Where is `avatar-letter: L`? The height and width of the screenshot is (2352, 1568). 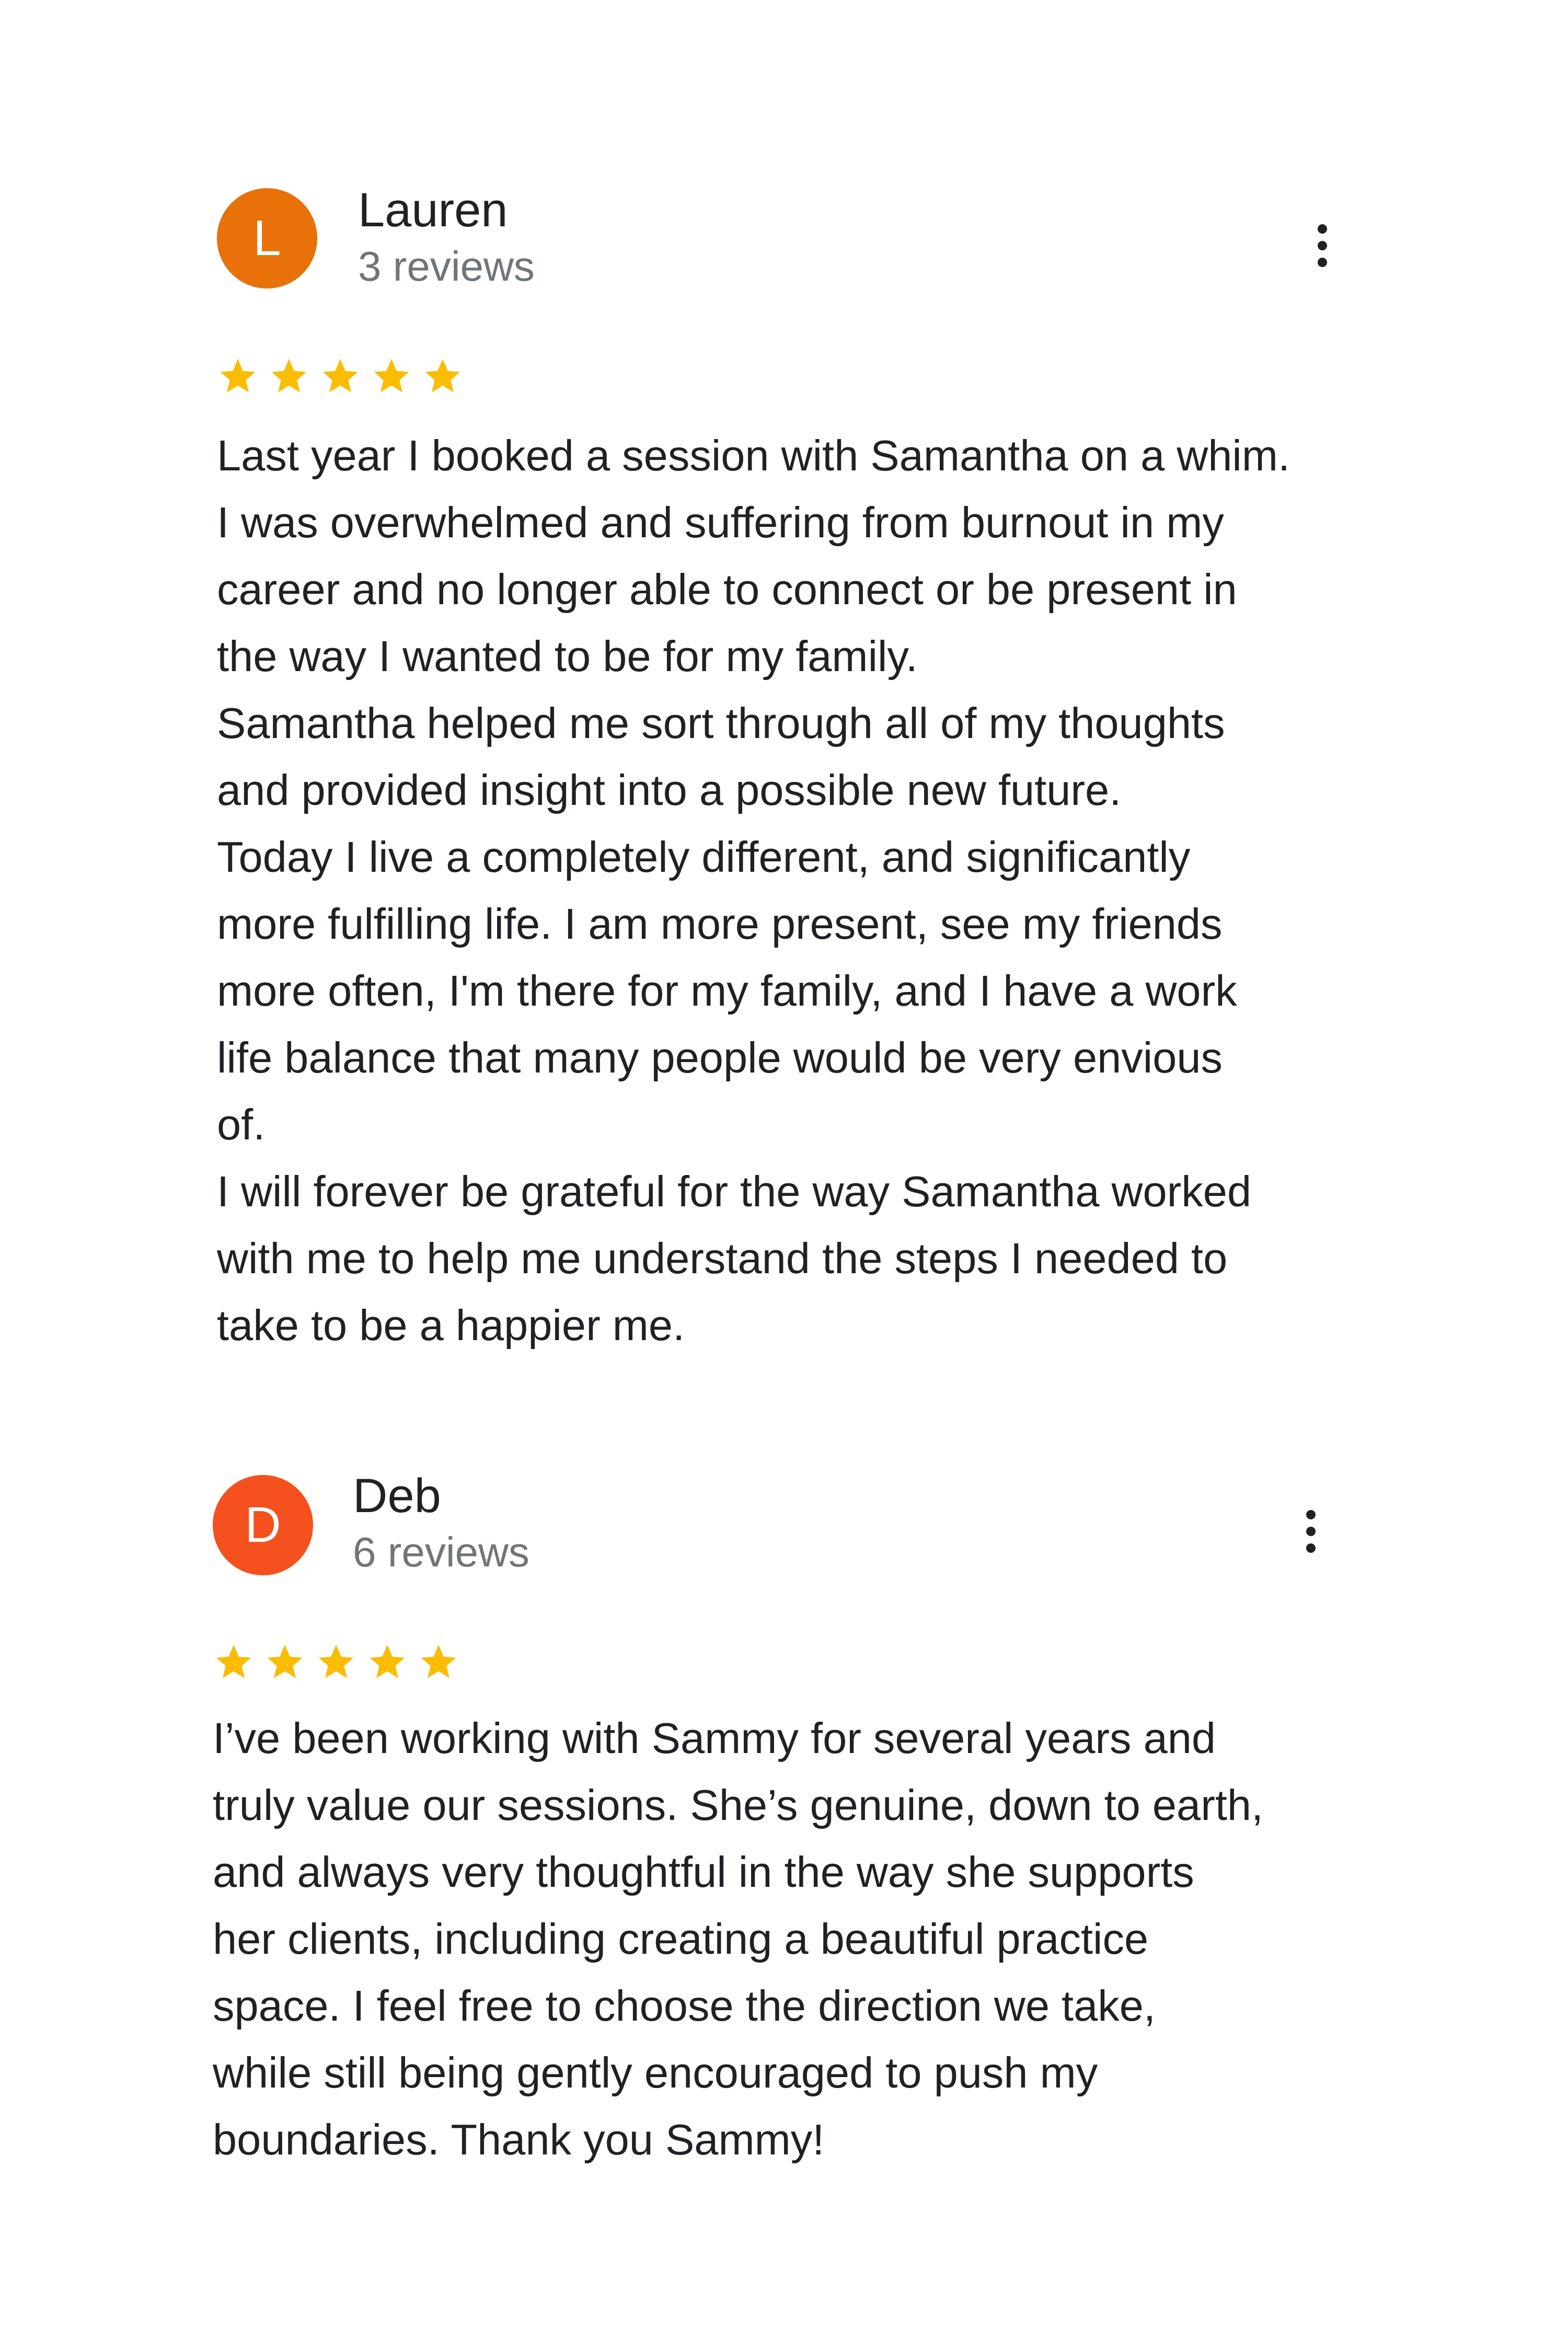 avatar-letter: L is located at coordinates (267, 238).